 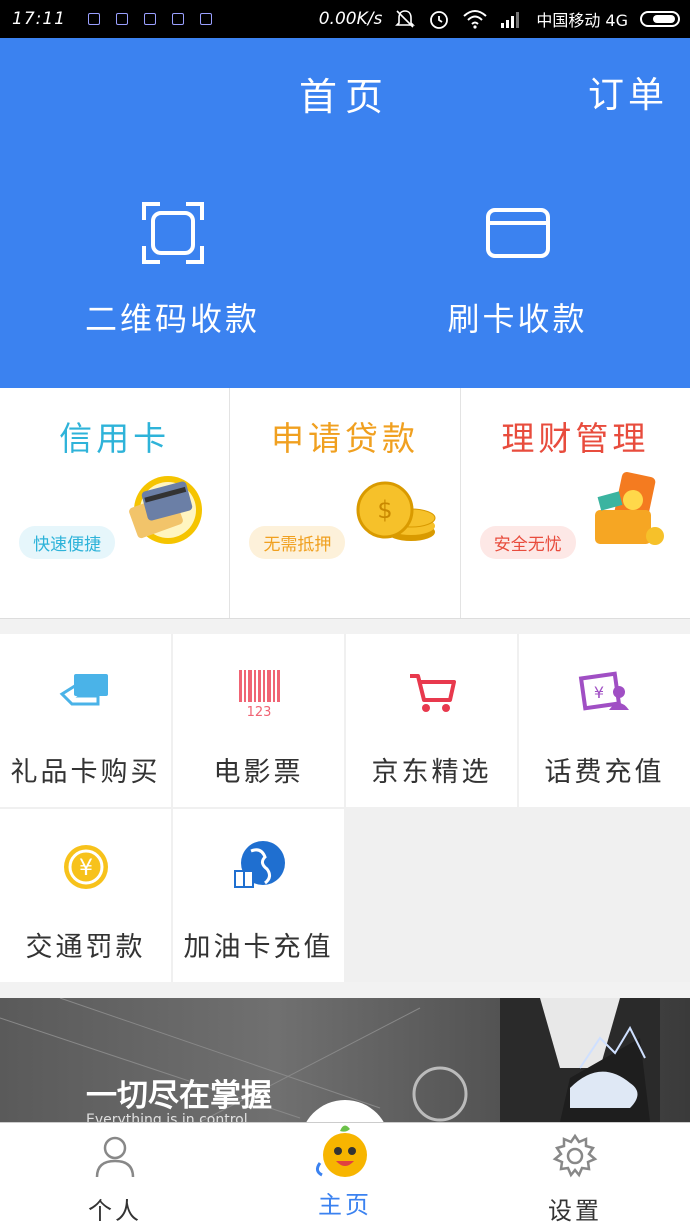 What do you see at coordinates (172, 319) in the screenshot?
I see `qr-payment-label: 二维码收款` at bounding box center [172, 319].